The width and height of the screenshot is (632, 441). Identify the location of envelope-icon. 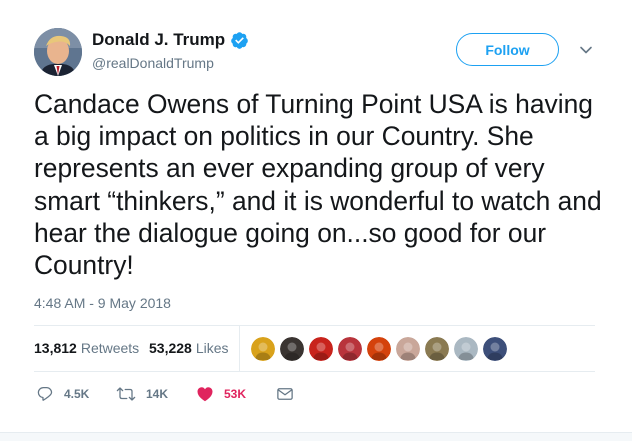
(285, 394).